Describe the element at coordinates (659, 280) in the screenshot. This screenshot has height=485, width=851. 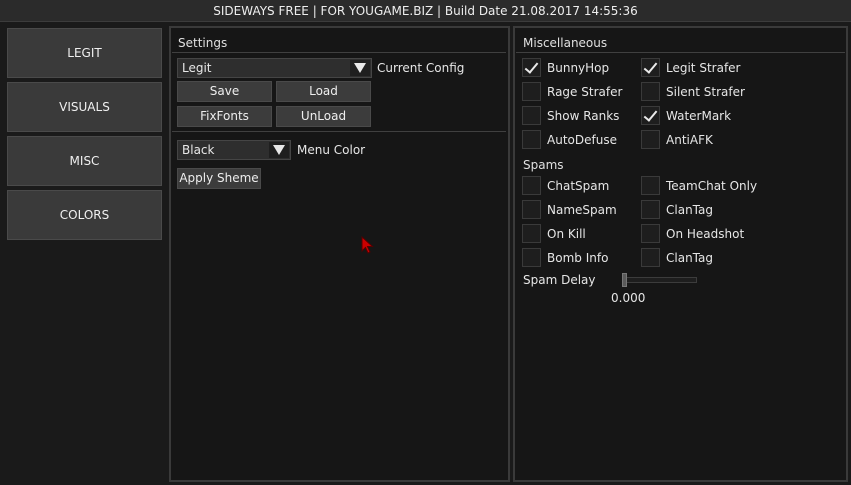
I see `spam-delay-slider` at that location.